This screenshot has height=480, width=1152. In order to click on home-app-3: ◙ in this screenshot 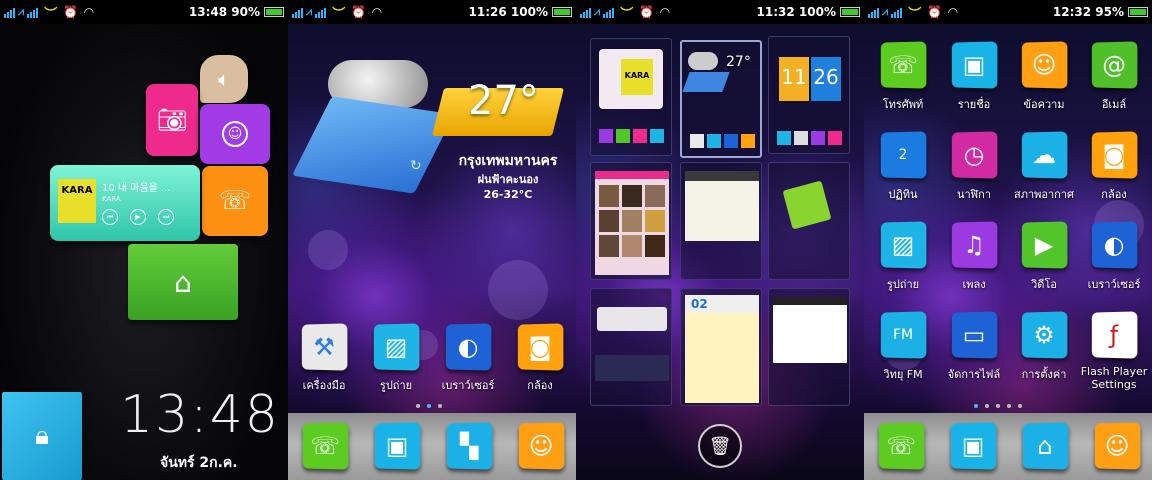, I will do `click(540, 347)`.